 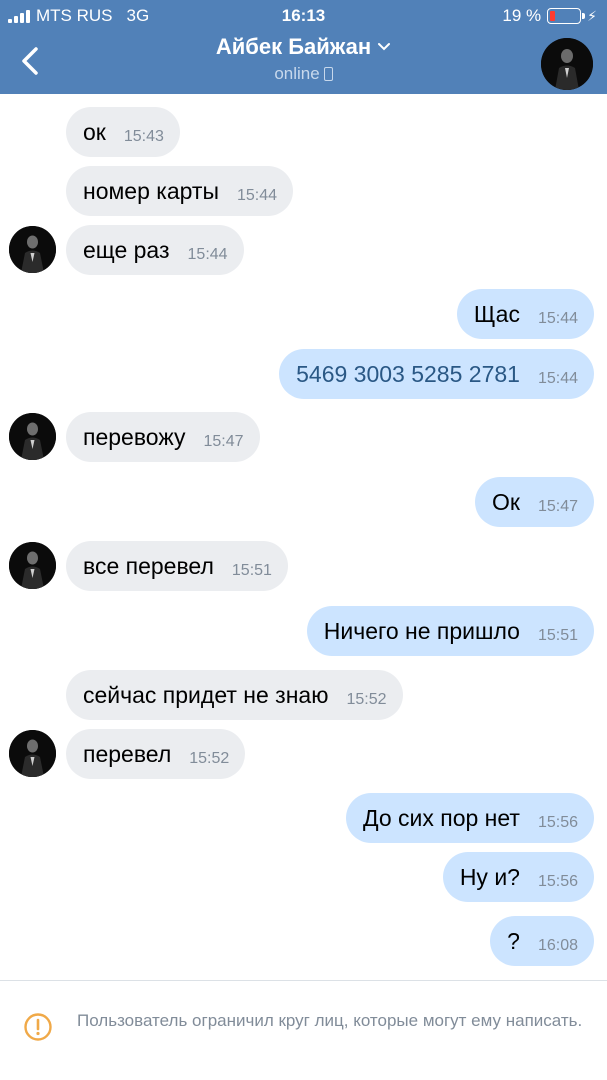 I want to click on message-text: номер карты, so click(x=151, y=190).